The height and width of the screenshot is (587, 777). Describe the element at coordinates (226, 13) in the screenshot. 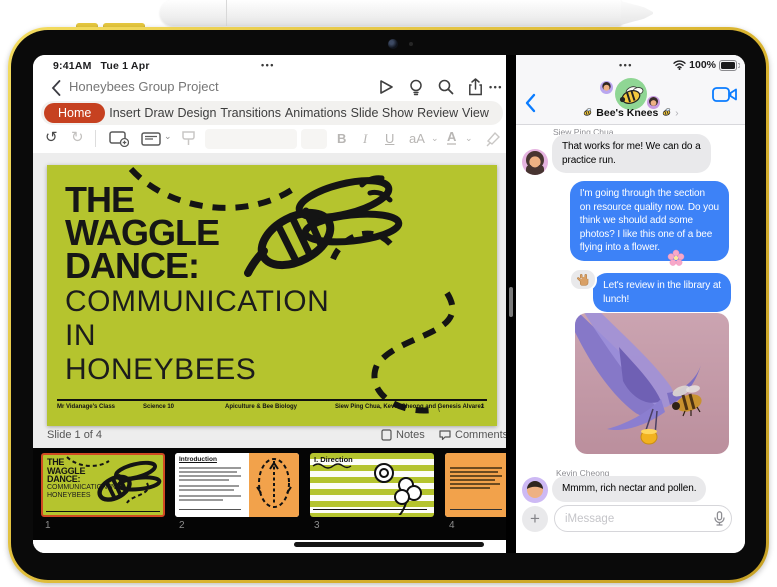

I see `pencil-seam` at that location.